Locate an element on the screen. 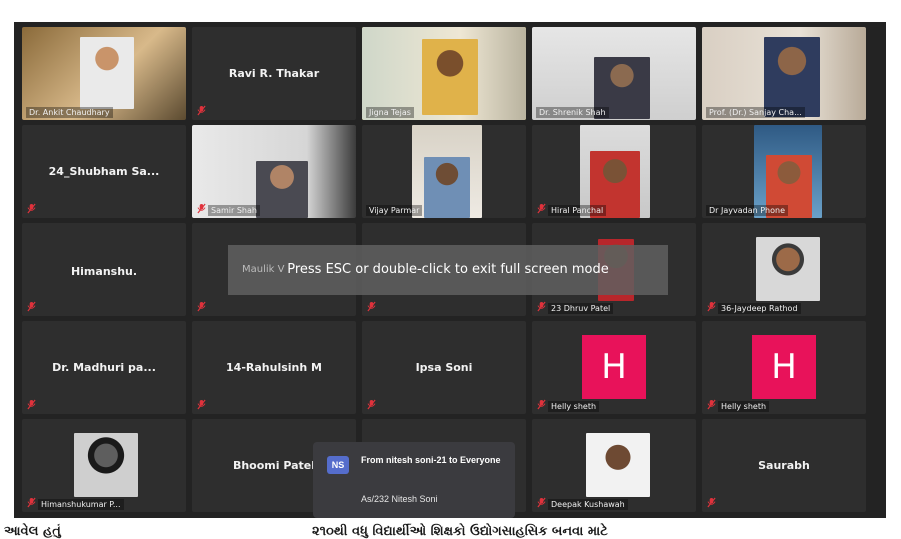 The height and width of the screenshot is (539, 901). participant-name: Ravi R. Thakar is located at coordinates (274, 73).